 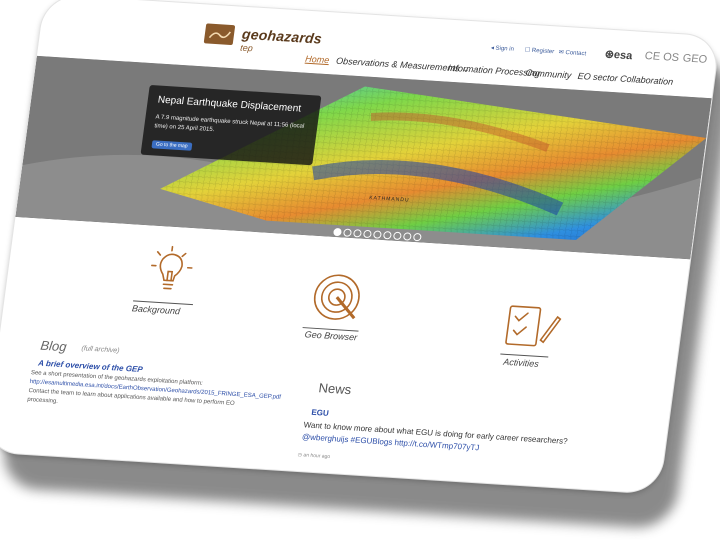 I want to click on feature-geo-browser-label: Geo Browser, so click(x=331, y=335).